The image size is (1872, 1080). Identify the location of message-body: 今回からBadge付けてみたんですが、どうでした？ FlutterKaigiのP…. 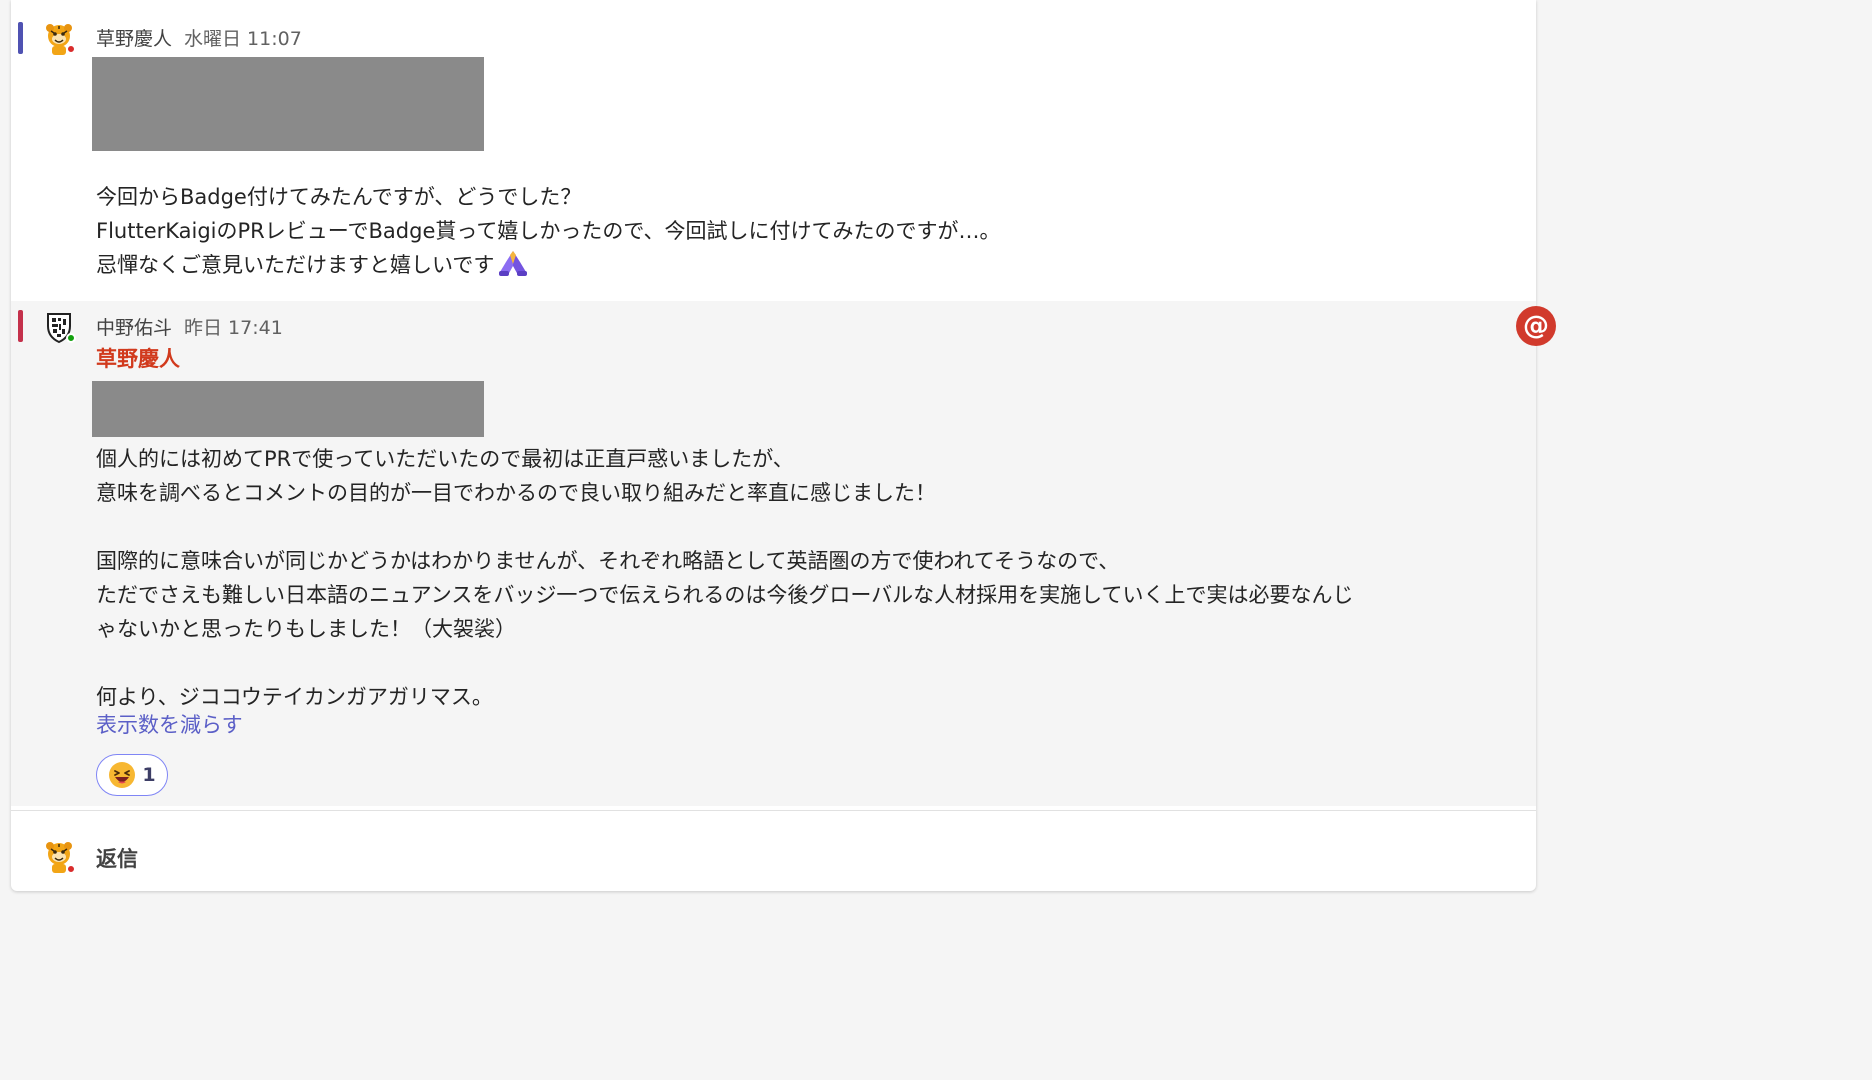
(806, 231).